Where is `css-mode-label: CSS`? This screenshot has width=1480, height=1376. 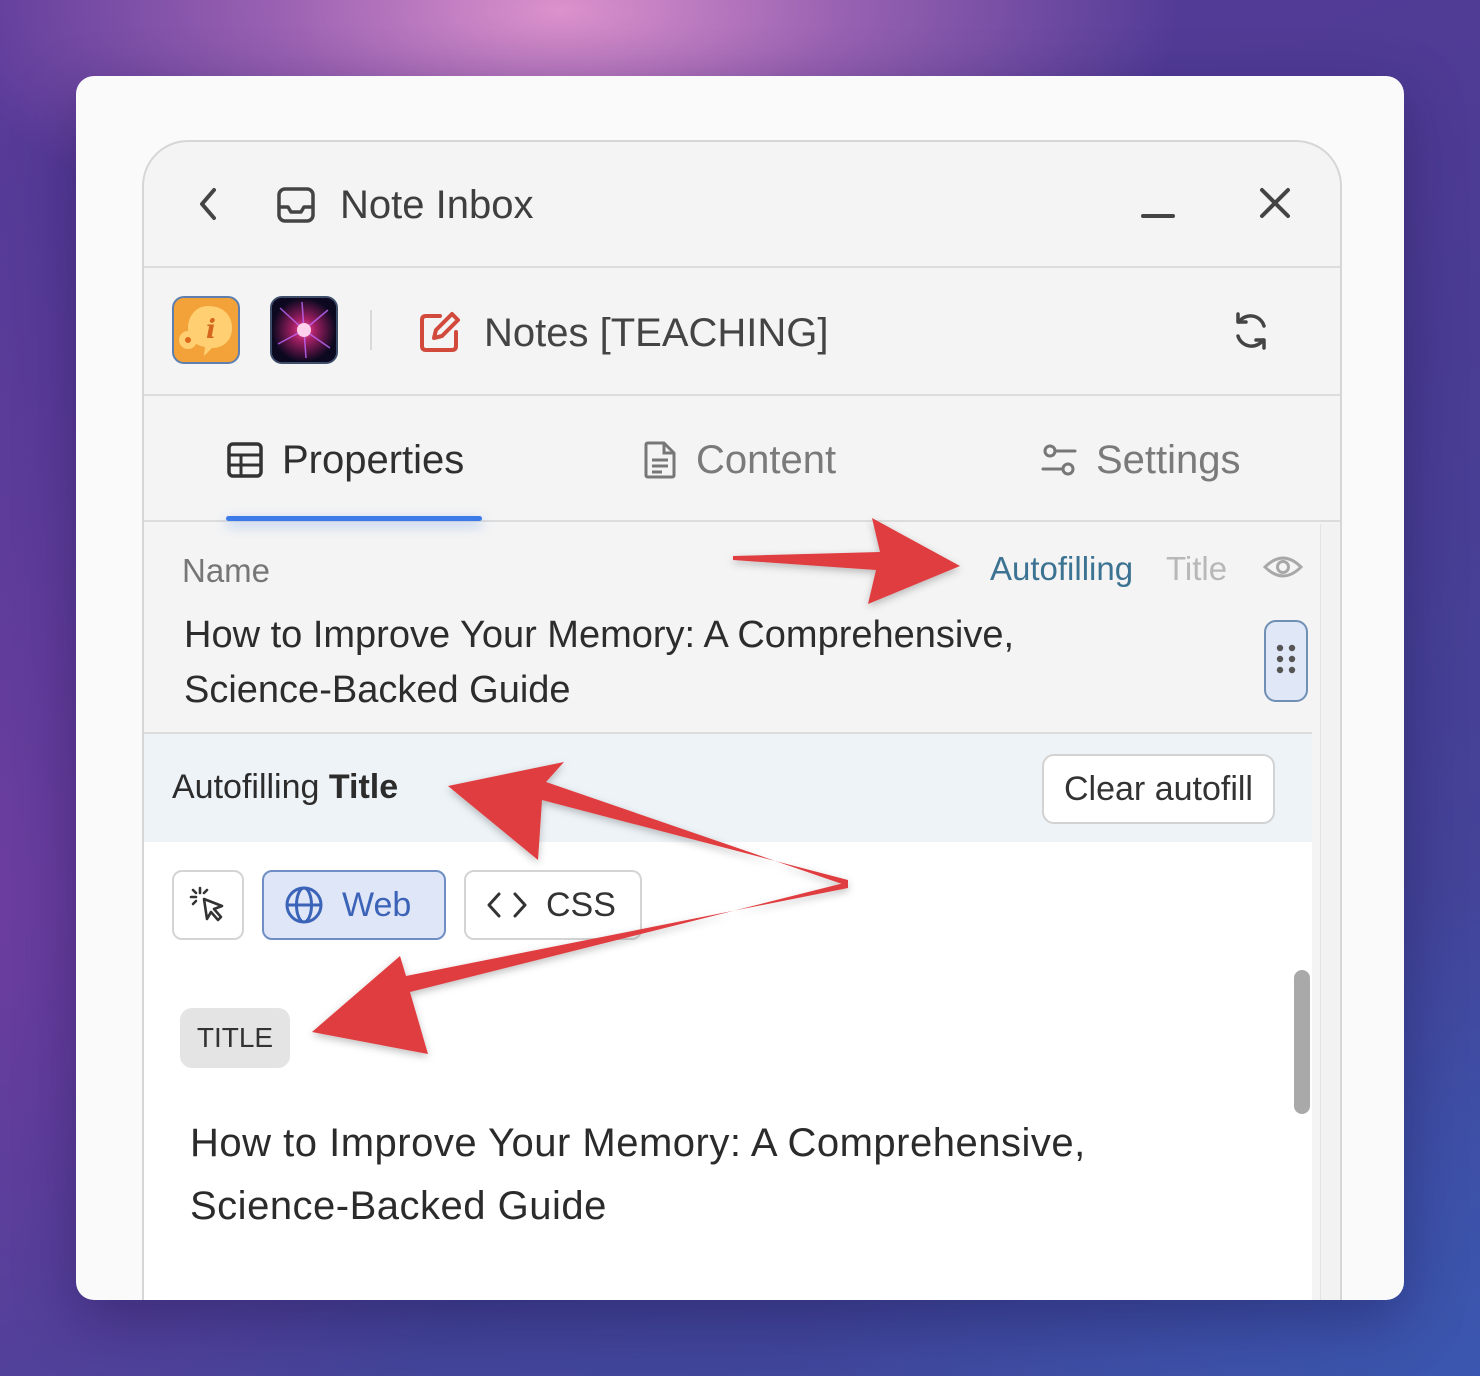 css-mode-label: CSS is located at coordinates (581, 904).